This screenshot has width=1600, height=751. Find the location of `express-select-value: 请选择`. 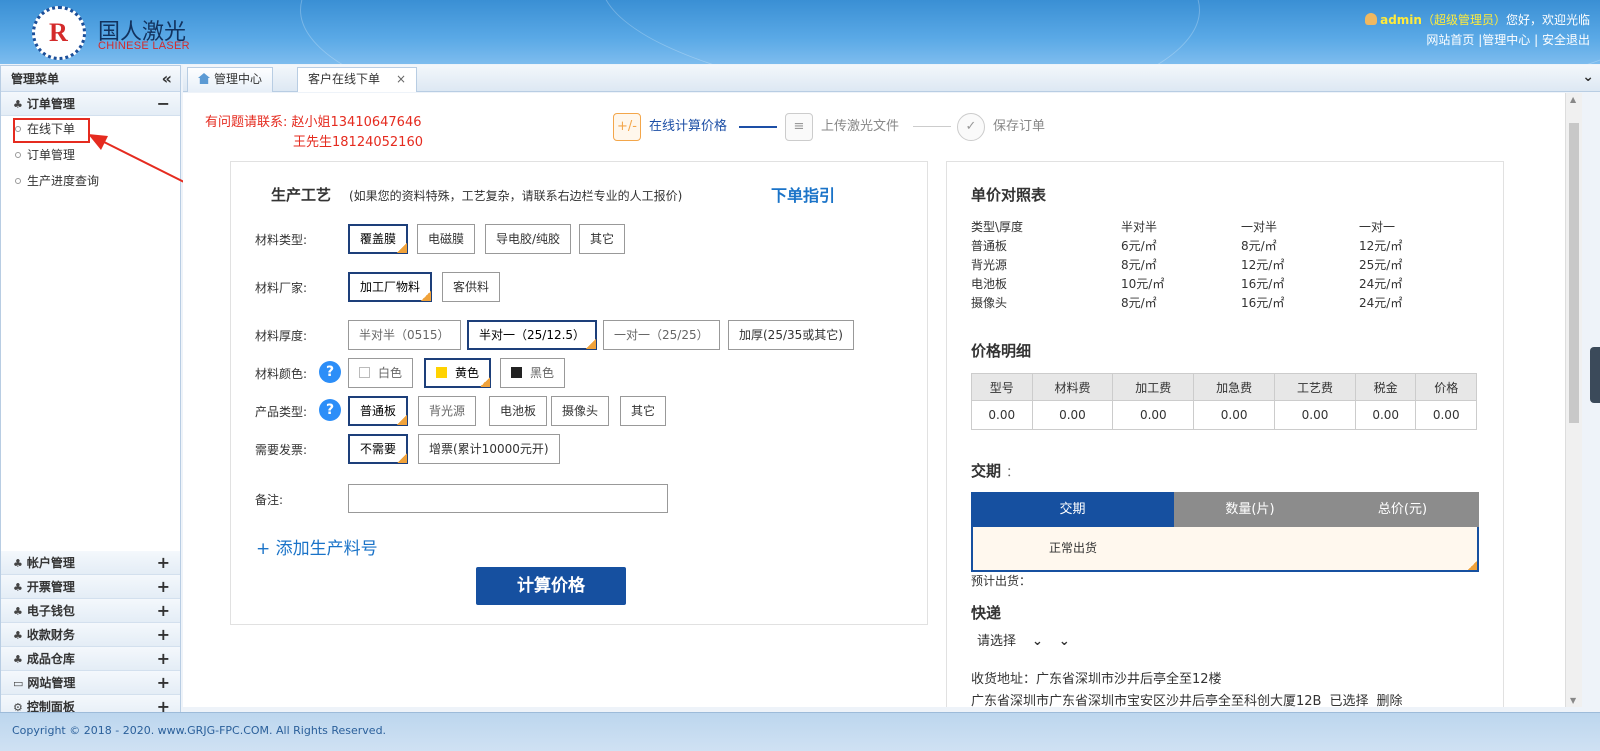

express-select-value: 请选择 is located at coordinates (997, 641).